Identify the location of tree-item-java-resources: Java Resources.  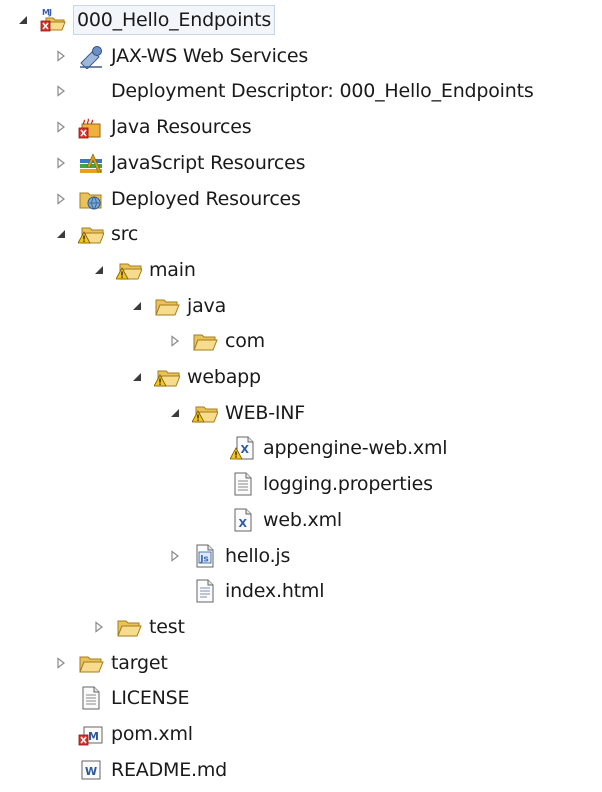
(153, 127).